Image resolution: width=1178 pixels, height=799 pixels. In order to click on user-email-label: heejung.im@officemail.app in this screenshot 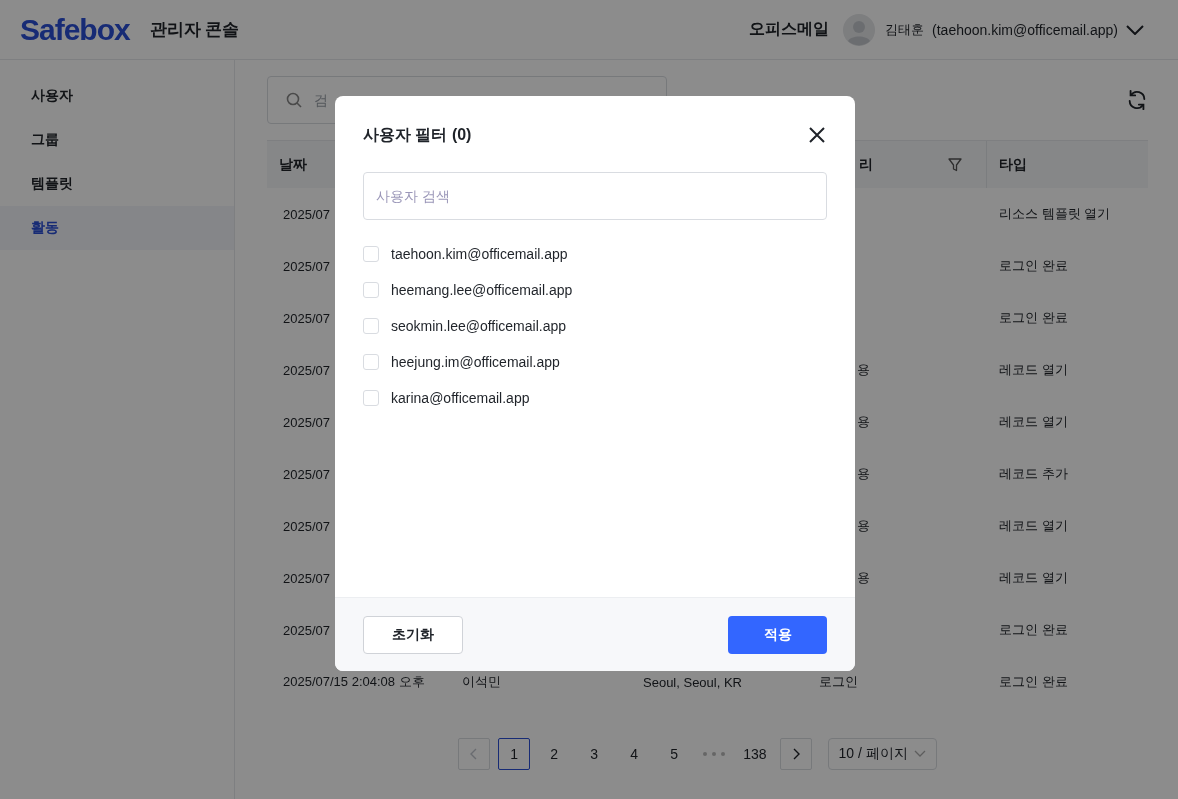, I will do `click(475, 362)`.